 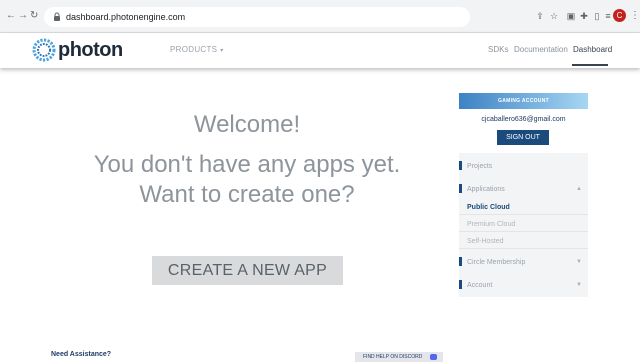 What do you see at coordinates (222, 51) in the screenshot?
I see `chevron-down-icon: ▾` at bounding box center [222, 51].